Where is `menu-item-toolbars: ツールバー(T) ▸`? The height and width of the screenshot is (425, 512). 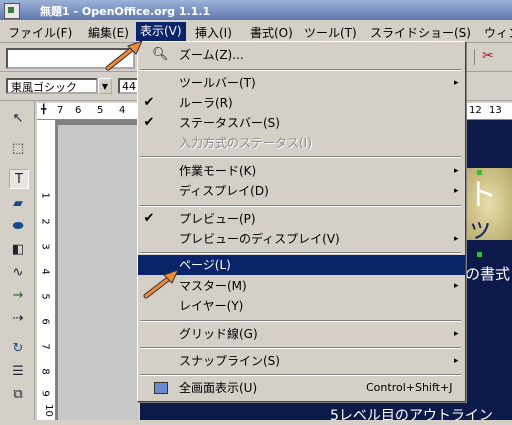 menu-item-toolbars: ツールバー(T) ▸ is located at coordinates (301, 83).